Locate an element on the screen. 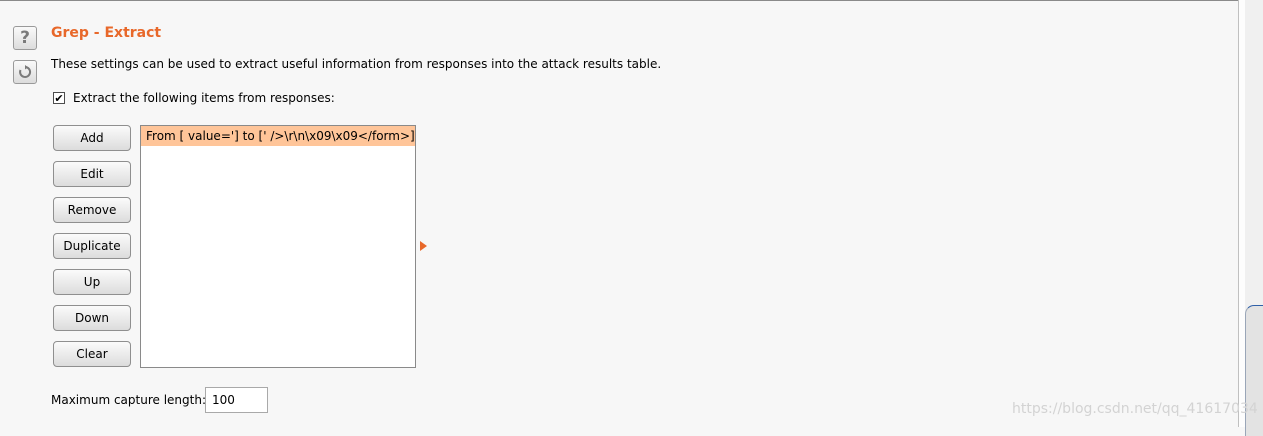  edit-button: Edit is located at coordinates (92, 174).